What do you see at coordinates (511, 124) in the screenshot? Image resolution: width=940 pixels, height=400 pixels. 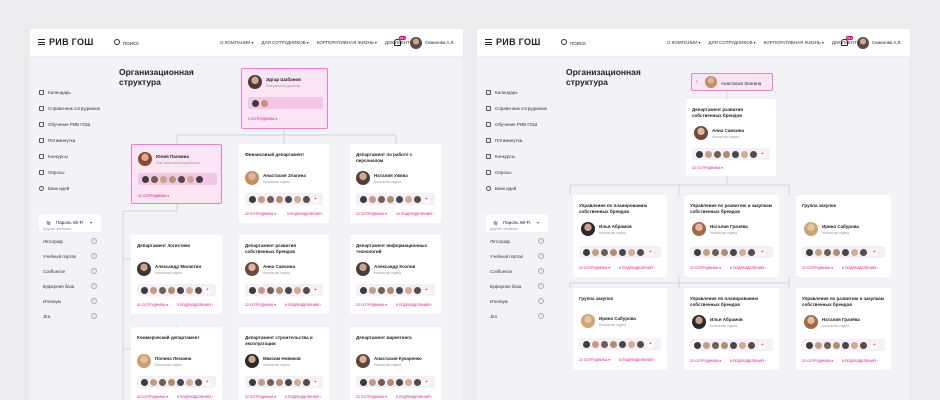 I see `sidebar-item-education: Обучение РИВ ГОШ` at bounding box center [511, 124].